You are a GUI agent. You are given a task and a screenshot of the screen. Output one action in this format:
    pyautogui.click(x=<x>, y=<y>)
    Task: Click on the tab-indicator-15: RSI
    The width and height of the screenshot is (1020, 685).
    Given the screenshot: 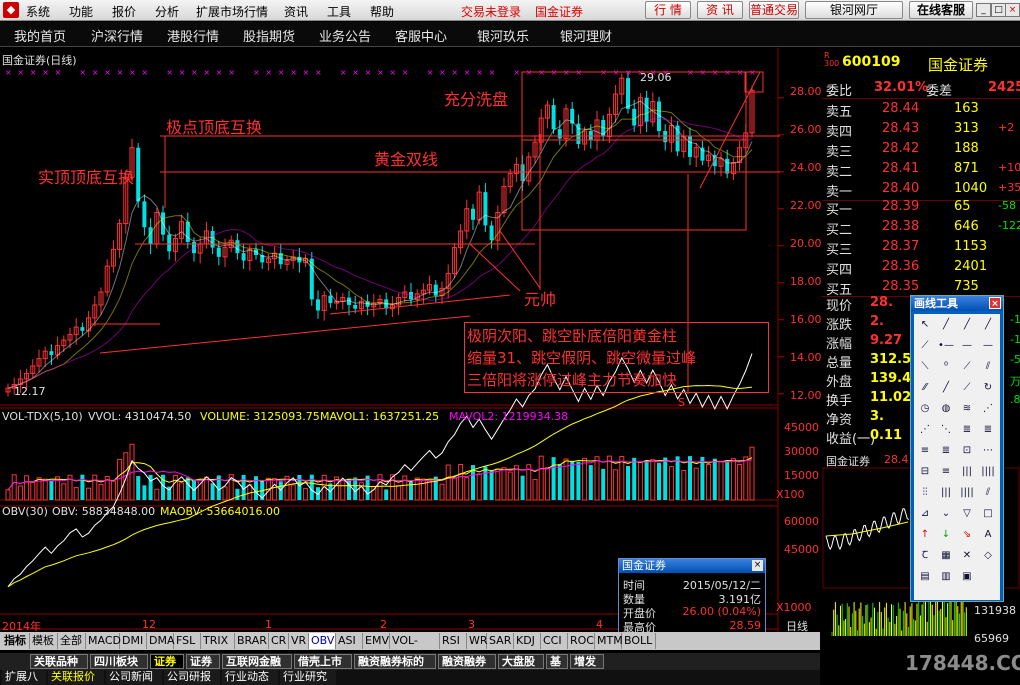 What is the action you would take?
    pyautogui.click(x=453, y=641)
    